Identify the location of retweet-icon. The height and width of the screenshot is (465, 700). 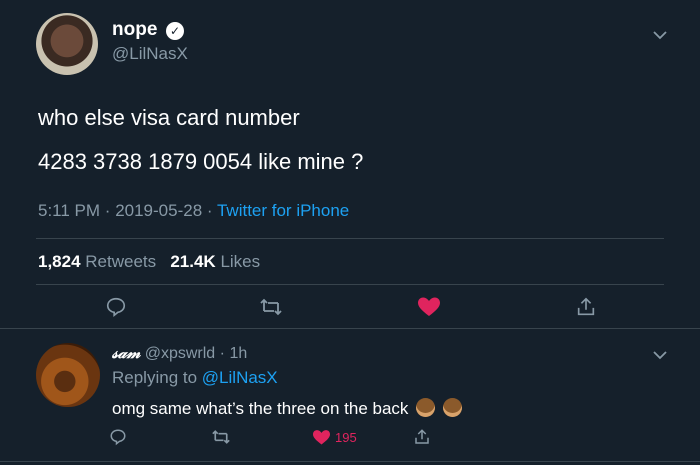
(271, 307).